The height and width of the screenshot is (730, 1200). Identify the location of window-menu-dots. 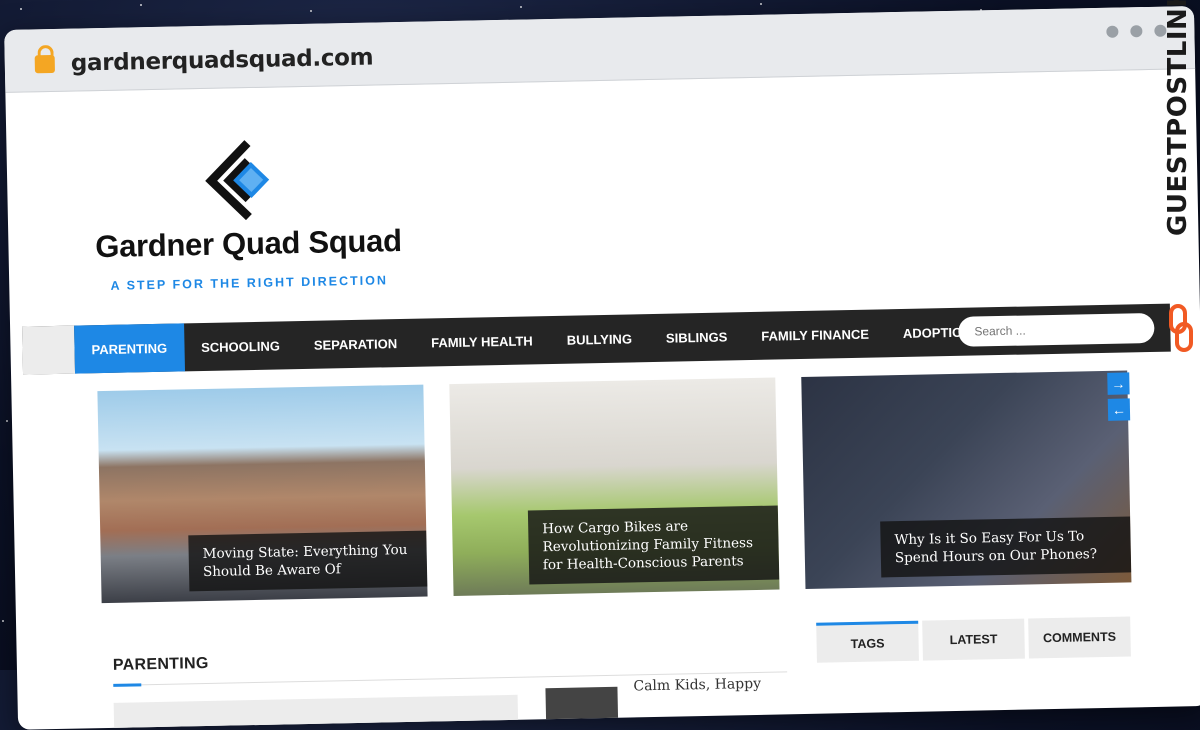
(1136, 31).